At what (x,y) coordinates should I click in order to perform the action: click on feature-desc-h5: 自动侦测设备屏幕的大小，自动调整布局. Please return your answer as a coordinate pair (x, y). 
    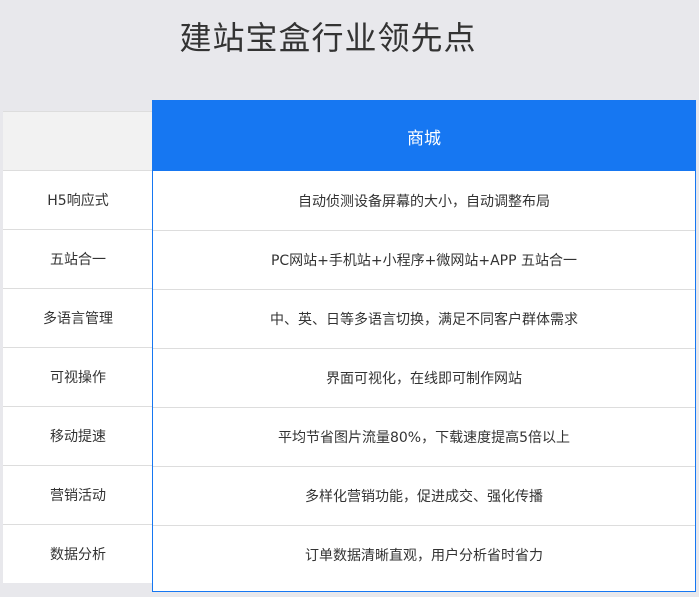
    Looking at the image, I should click on (424, 201).